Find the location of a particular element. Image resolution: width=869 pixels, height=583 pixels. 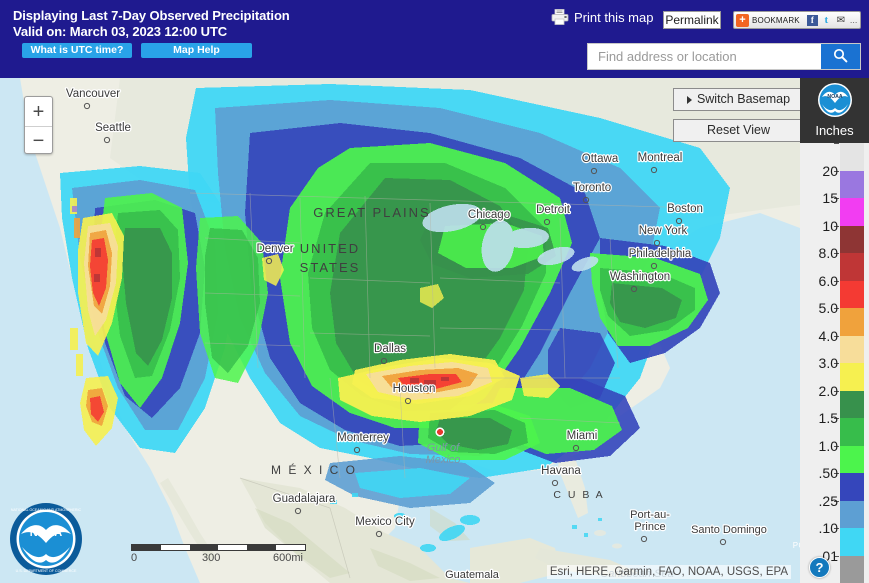

map-label: STATES is located at coordinates (330, 267).